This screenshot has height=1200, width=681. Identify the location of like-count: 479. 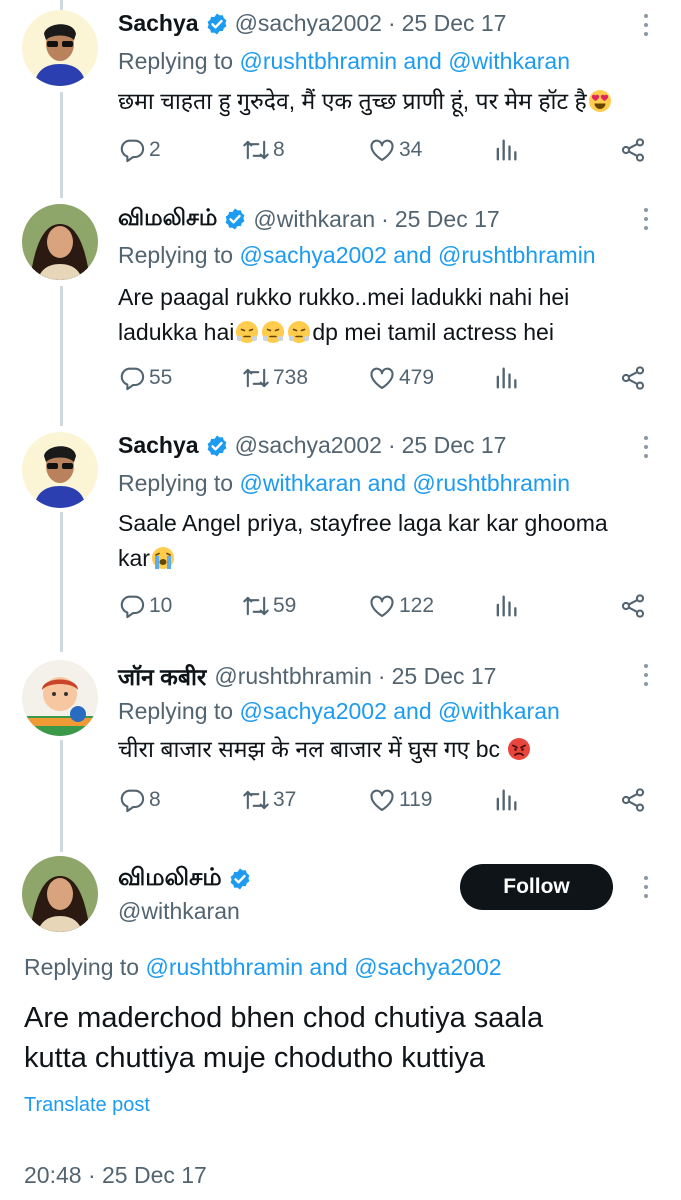
(417, 377).